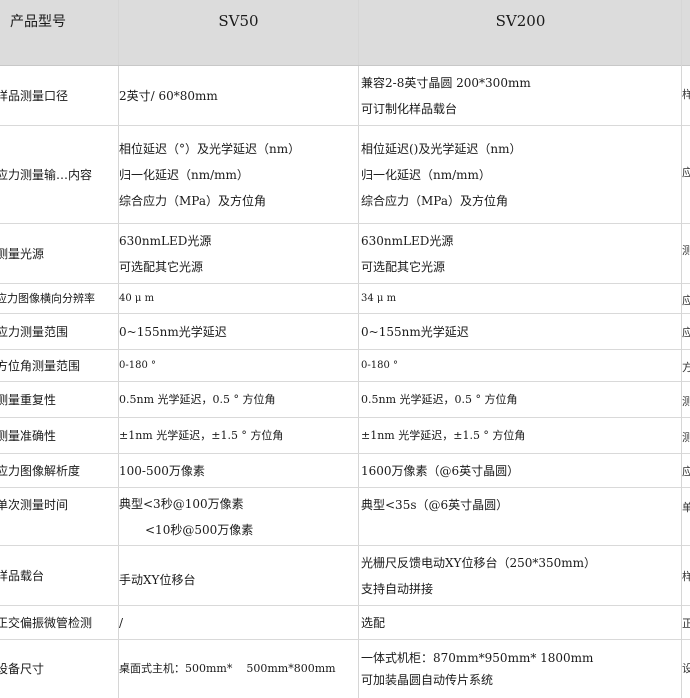  I want to click on header-label: 产品型号, so click(38, 21).